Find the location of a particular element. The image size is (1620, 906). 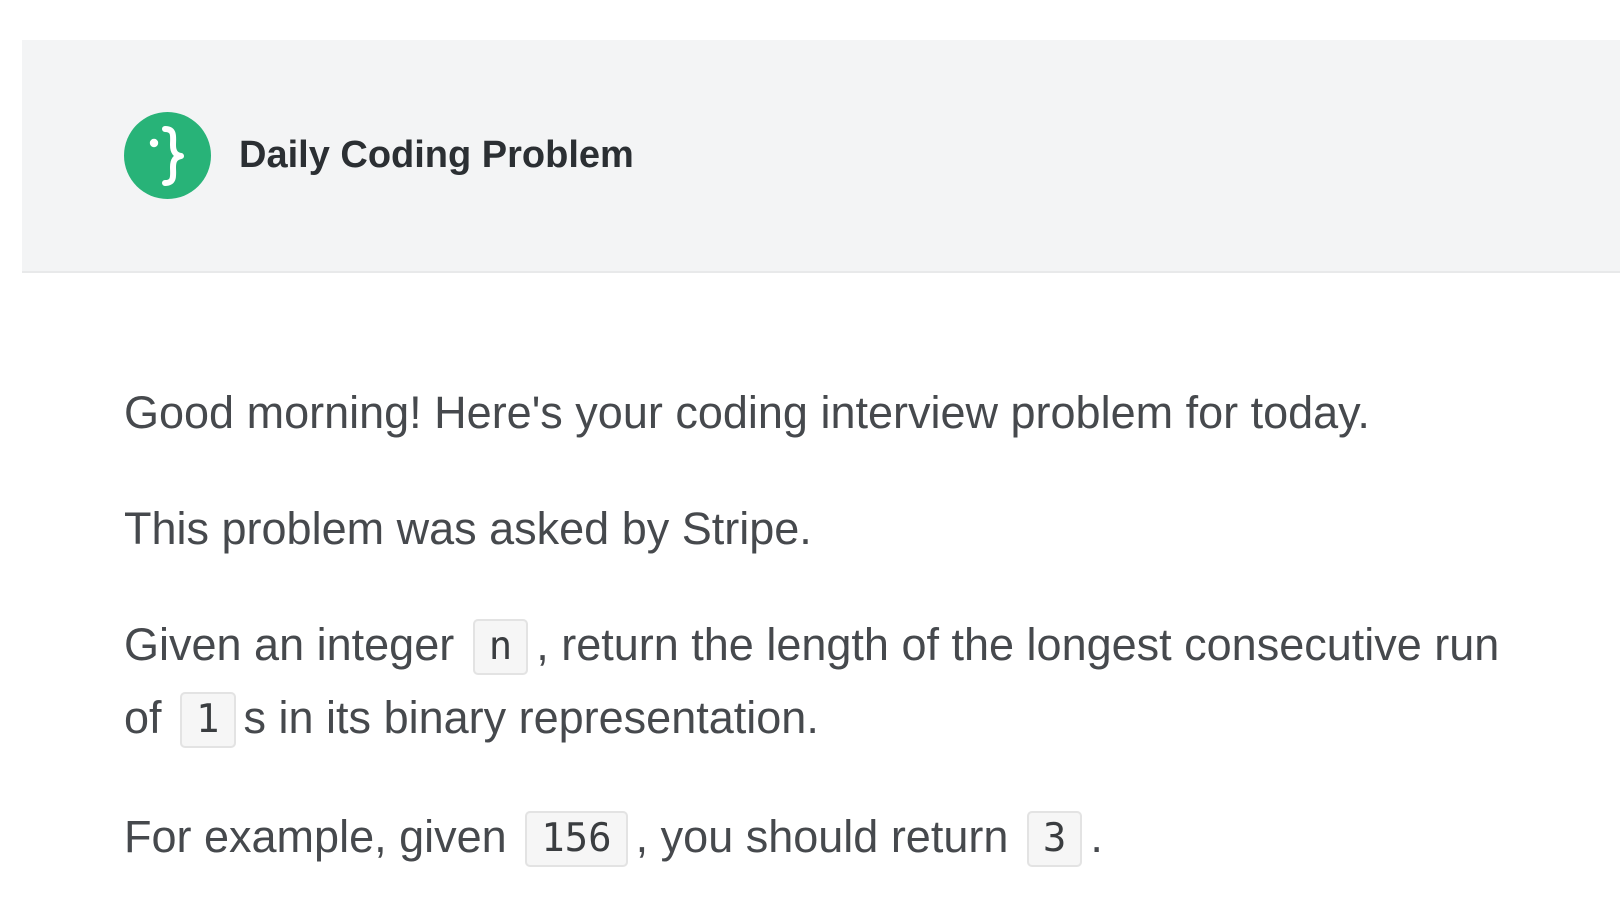

problem-text-part4: s in its binary representation. is located at coordinates (531, 717).